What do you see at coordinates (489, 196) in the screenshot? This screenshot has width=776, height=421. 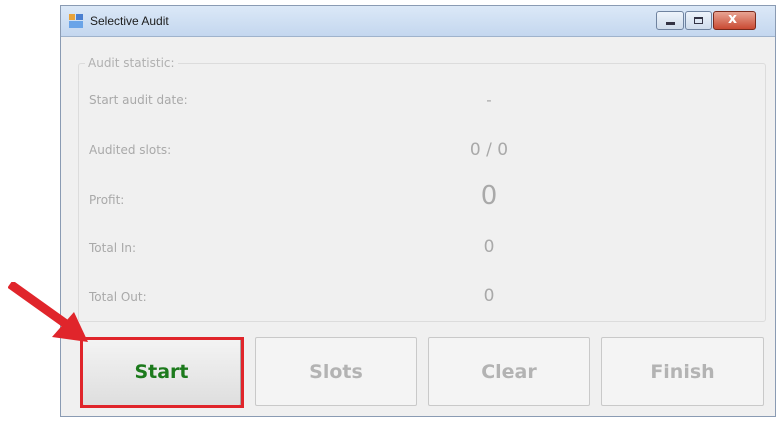 I see `profit-value: 0` at bounding box center [489, 196].